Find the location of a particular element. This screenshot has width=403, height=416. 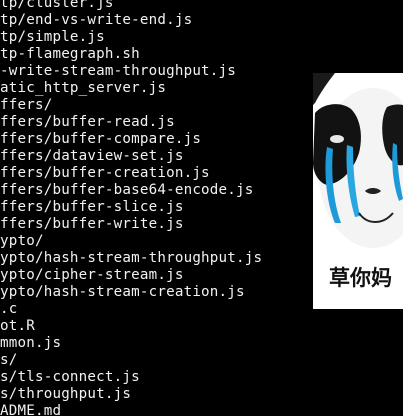

file-line: atic_http_server.js is located at coordinates (83, 88).